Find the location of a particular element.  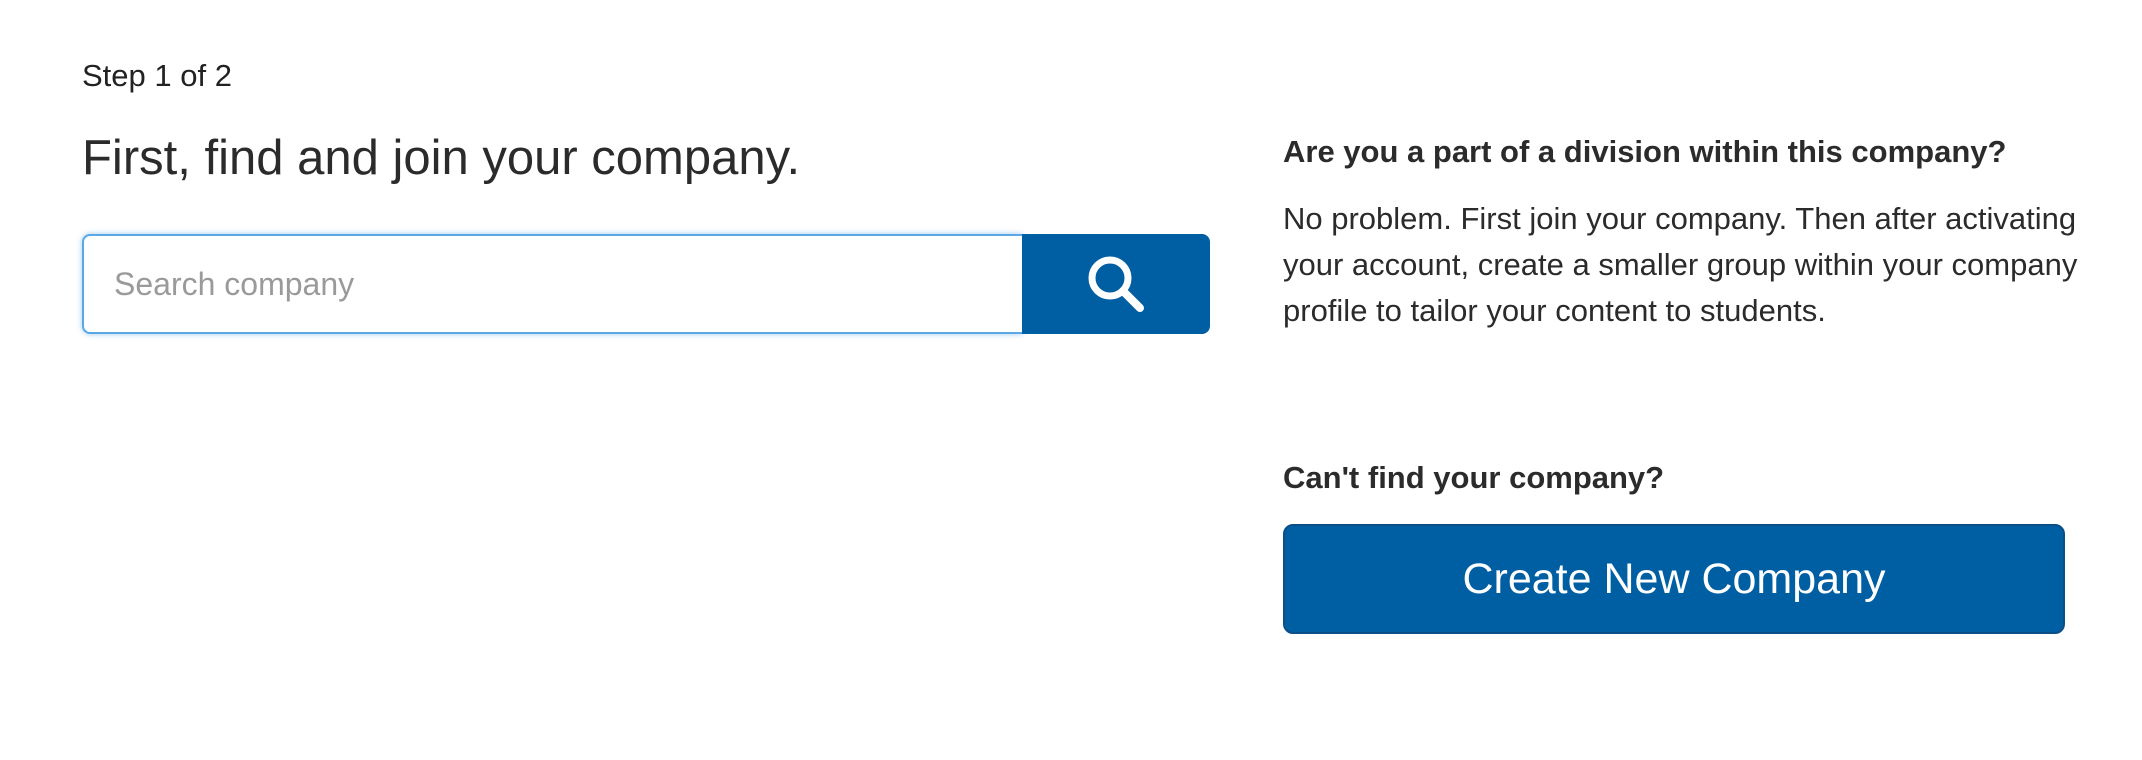

cant-find-heading: Can't find your company? is located at coordinates (1474, 477).